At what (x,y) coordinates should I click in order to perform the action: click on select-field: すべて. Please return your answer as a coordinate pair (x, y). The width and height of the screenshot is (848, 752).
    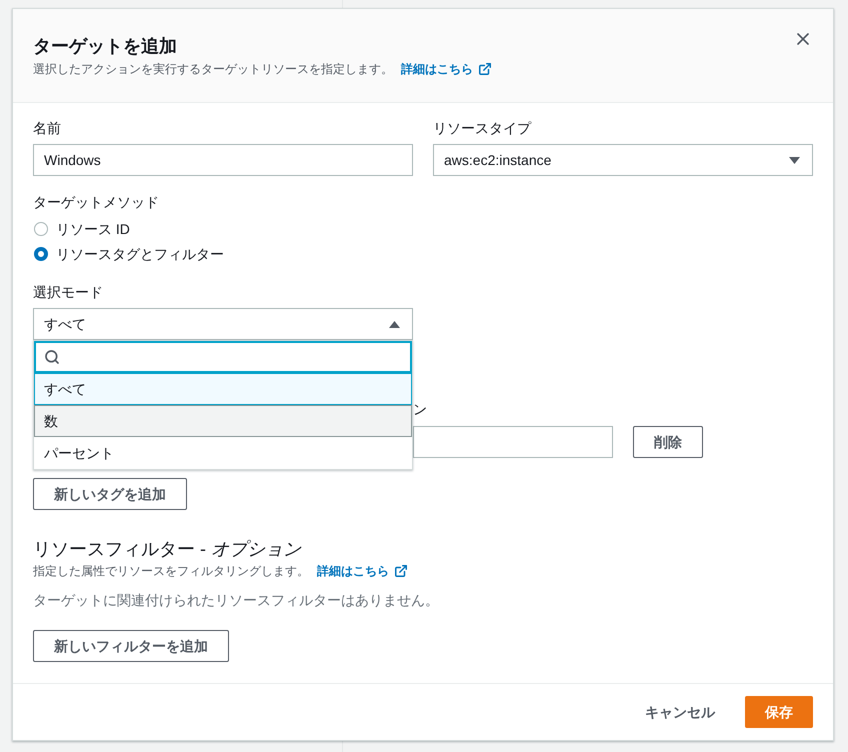
    Looking at the image, I should click on (223, 324).